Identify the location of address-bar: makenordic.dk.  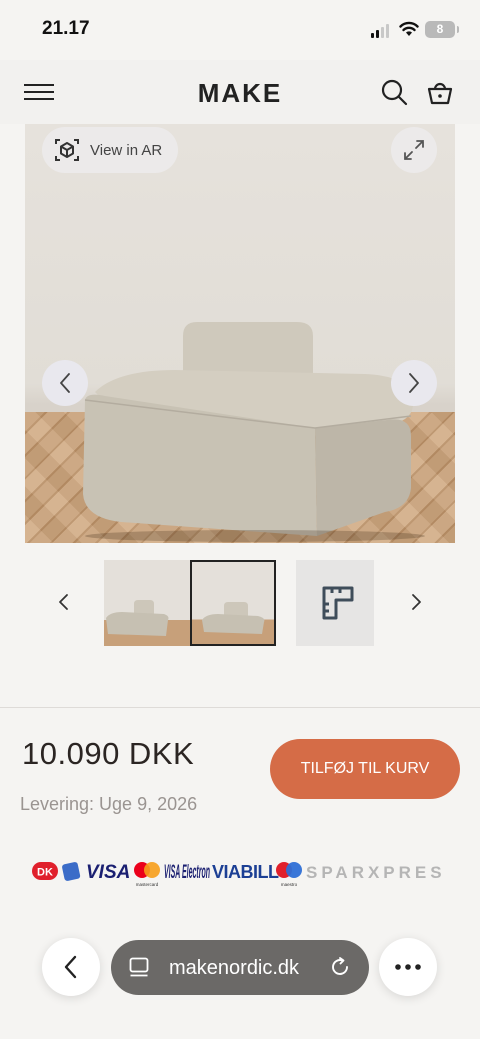
(240, 967).